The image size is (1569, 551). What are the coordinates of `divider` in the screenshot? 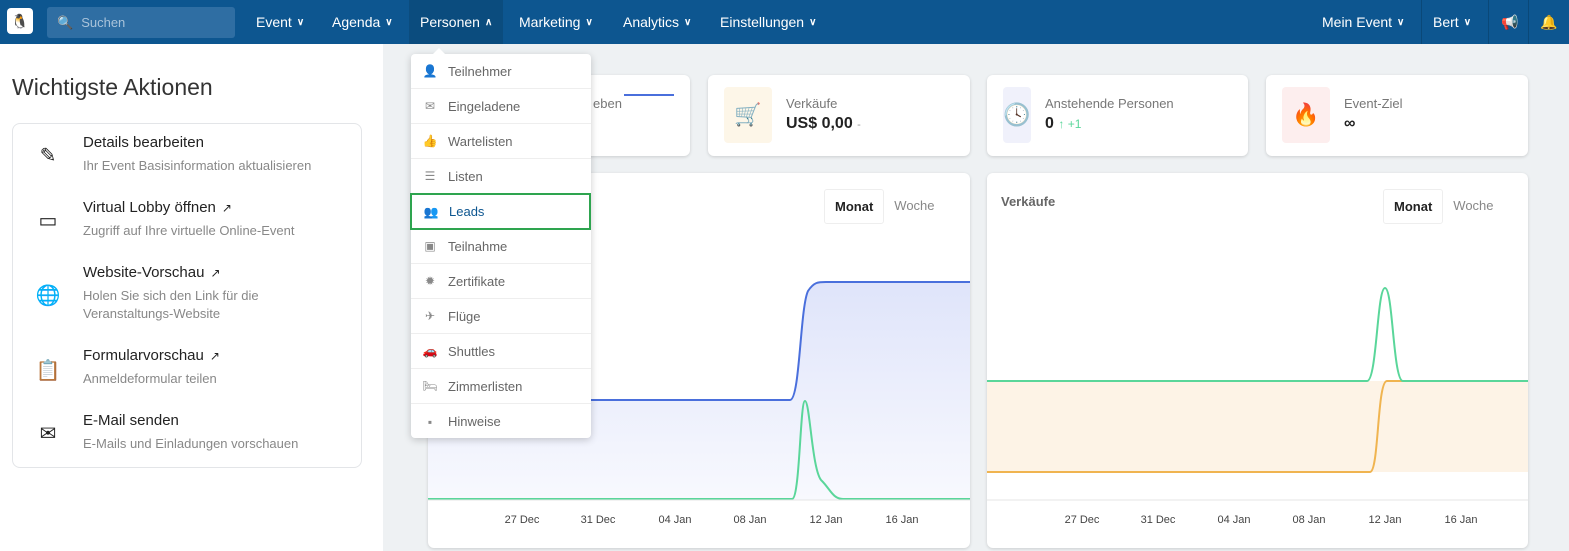 It's located at (1488, 22).